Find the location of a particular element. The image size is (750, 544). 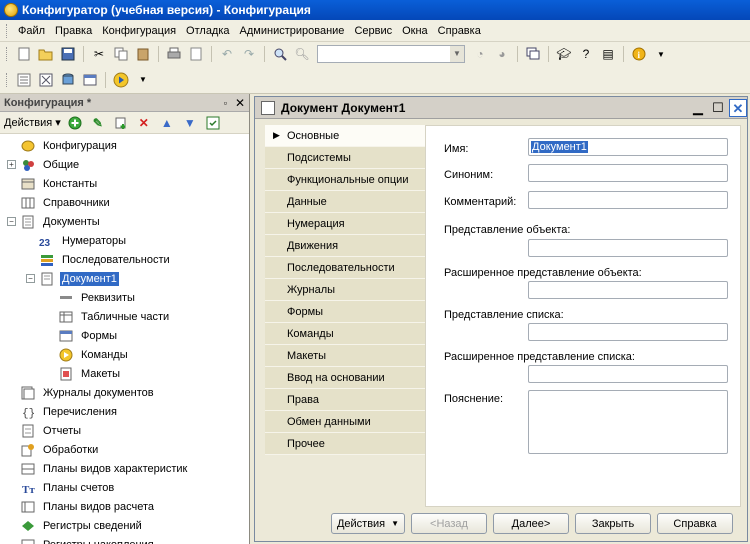

tree-item: Реквизиты is located at coordinates (124, 297).